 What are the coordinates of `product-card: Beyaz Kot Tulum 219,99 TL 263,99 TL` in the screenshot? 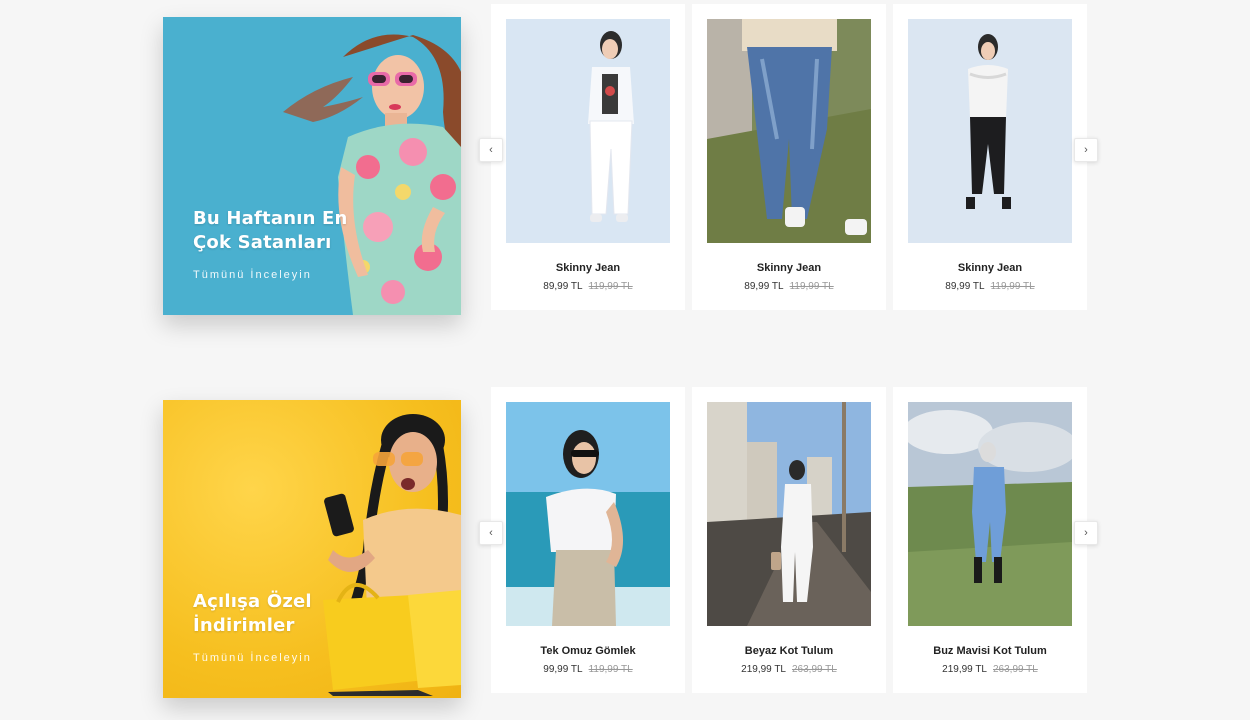 It's located at (789, 540).